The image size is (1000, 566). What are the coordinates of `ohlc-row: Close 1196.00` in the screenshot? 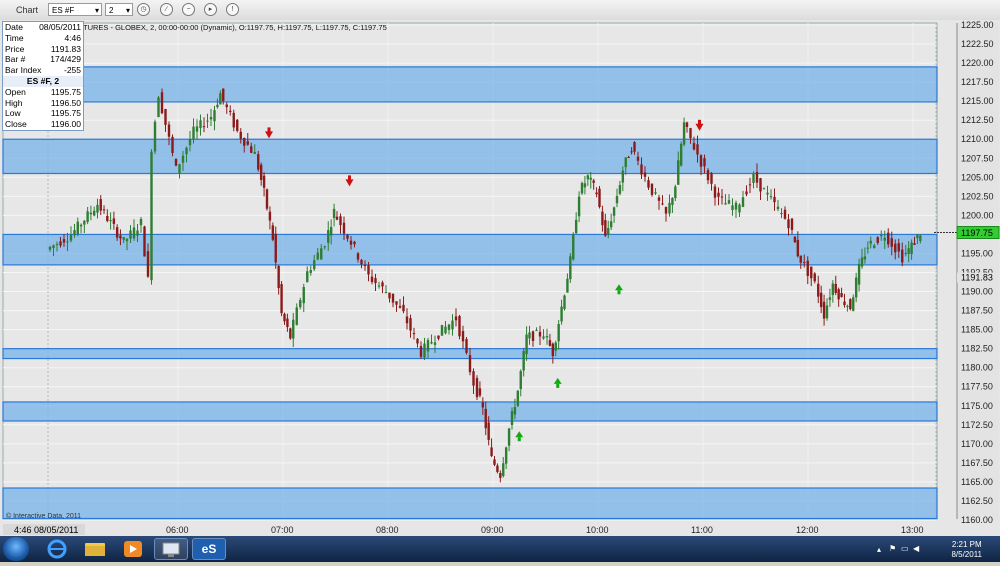 It's located at (43, 124).